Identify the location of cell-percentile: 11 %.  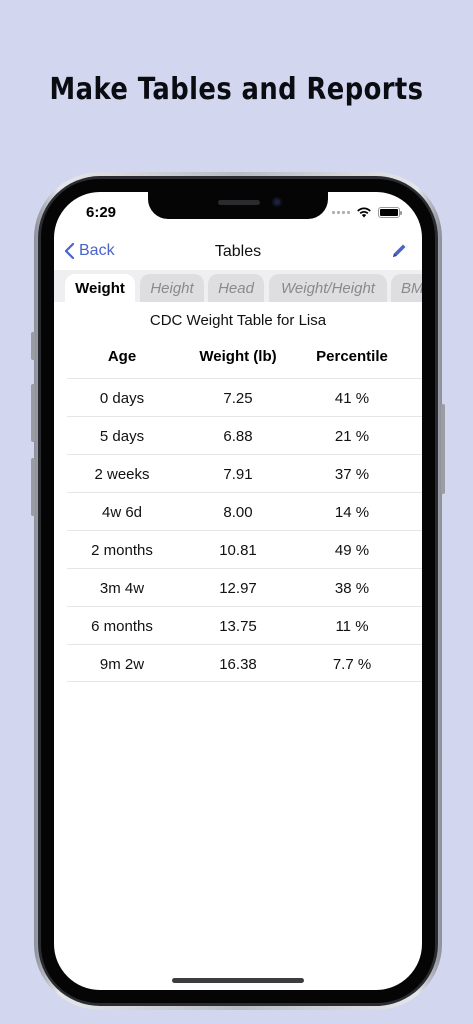
(352, 626).